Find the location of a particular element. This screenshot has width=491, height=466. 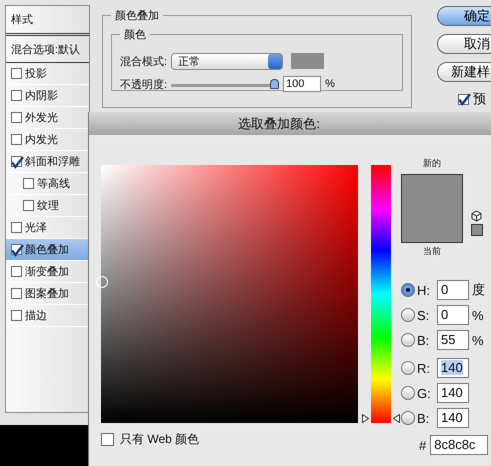

unit-label: 度 is located at coordinates (478, 290).